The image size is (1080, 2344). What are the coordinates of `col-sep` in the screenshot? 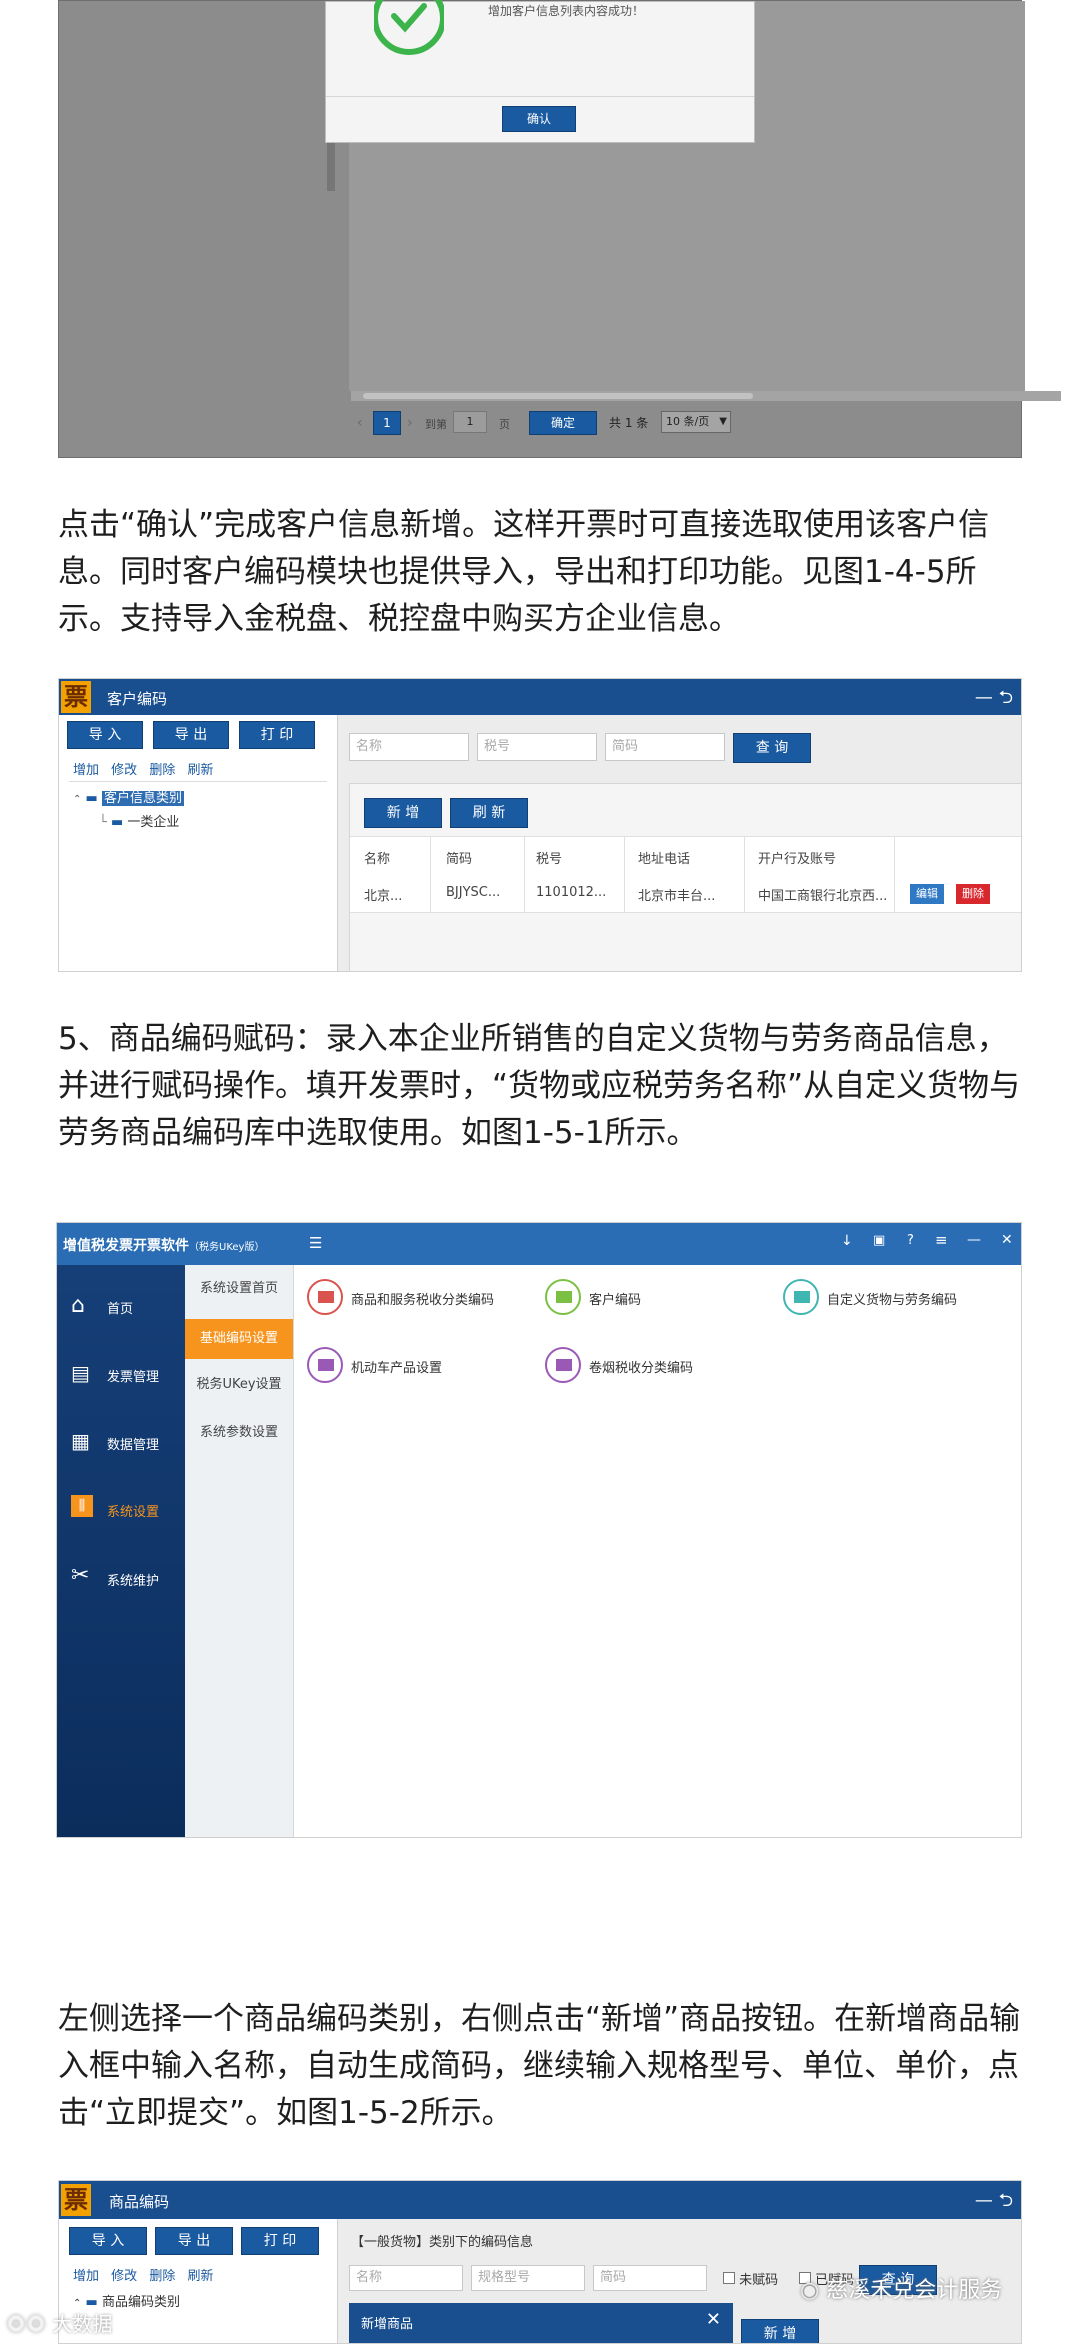 It's located at (430, 874).